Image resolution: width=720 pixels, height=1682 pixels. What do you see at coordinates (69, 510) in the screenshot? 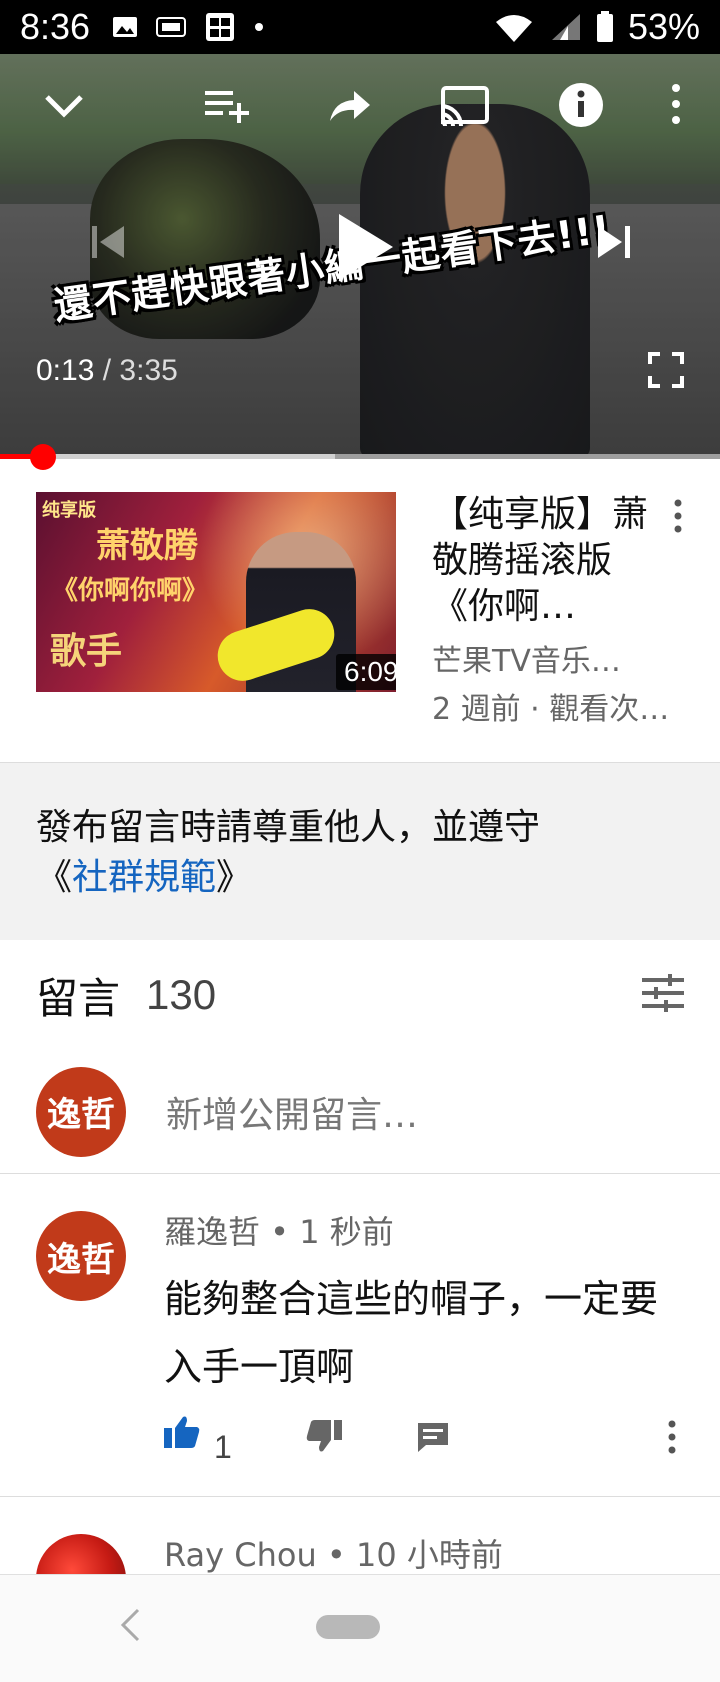
I see `thumbnail-tag: 纯享版` at bounding box center [69, 510].